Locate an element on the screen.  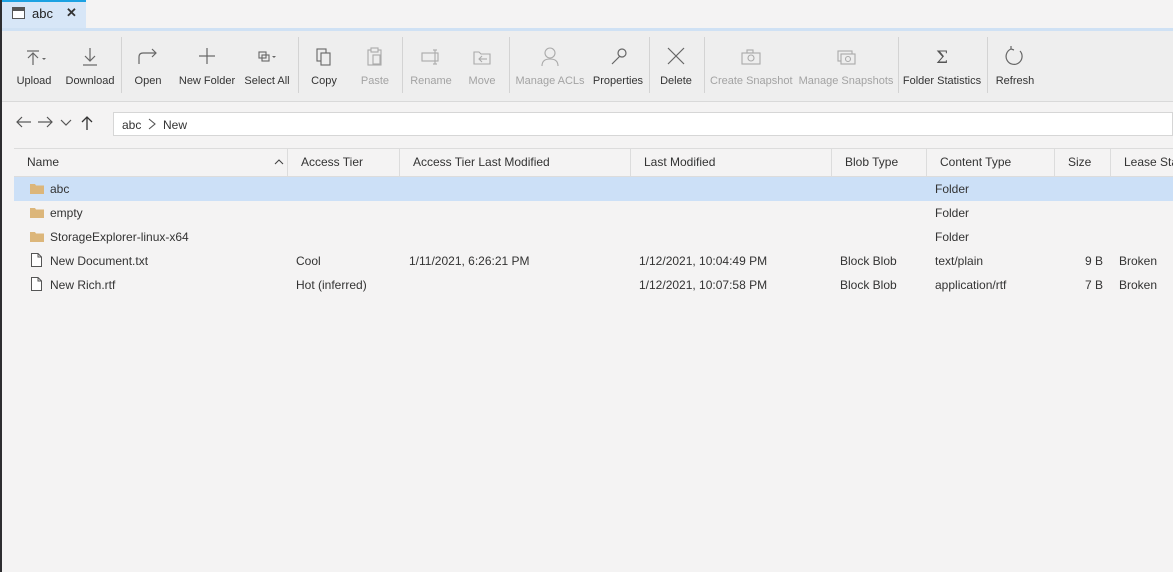
paste-button: Paste is located at coordinates (375, 67).